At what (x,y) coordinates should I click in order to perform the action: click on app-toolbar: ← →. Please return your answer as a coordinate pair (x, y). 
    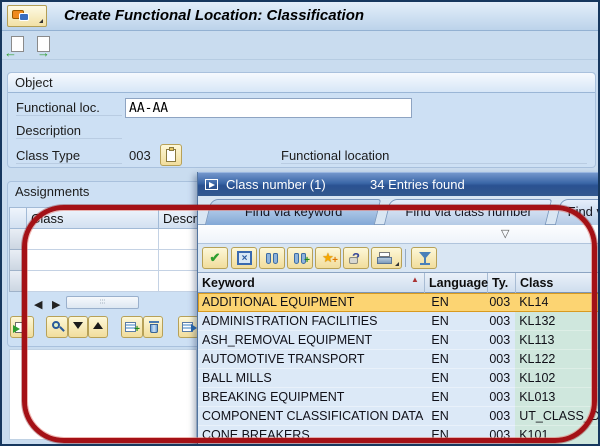
    Looking at the image, I should click on (300, 46).